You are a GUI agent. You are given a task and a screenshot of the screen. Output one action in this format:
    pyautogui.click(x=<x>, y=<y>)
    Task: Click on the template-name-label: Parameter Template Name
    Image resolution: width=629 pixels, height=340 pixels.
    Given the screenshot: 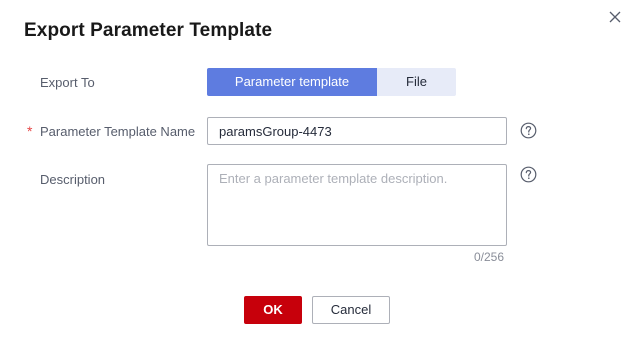 What is the action you would take?
    pyautogui.click(x=118, y=131)
    